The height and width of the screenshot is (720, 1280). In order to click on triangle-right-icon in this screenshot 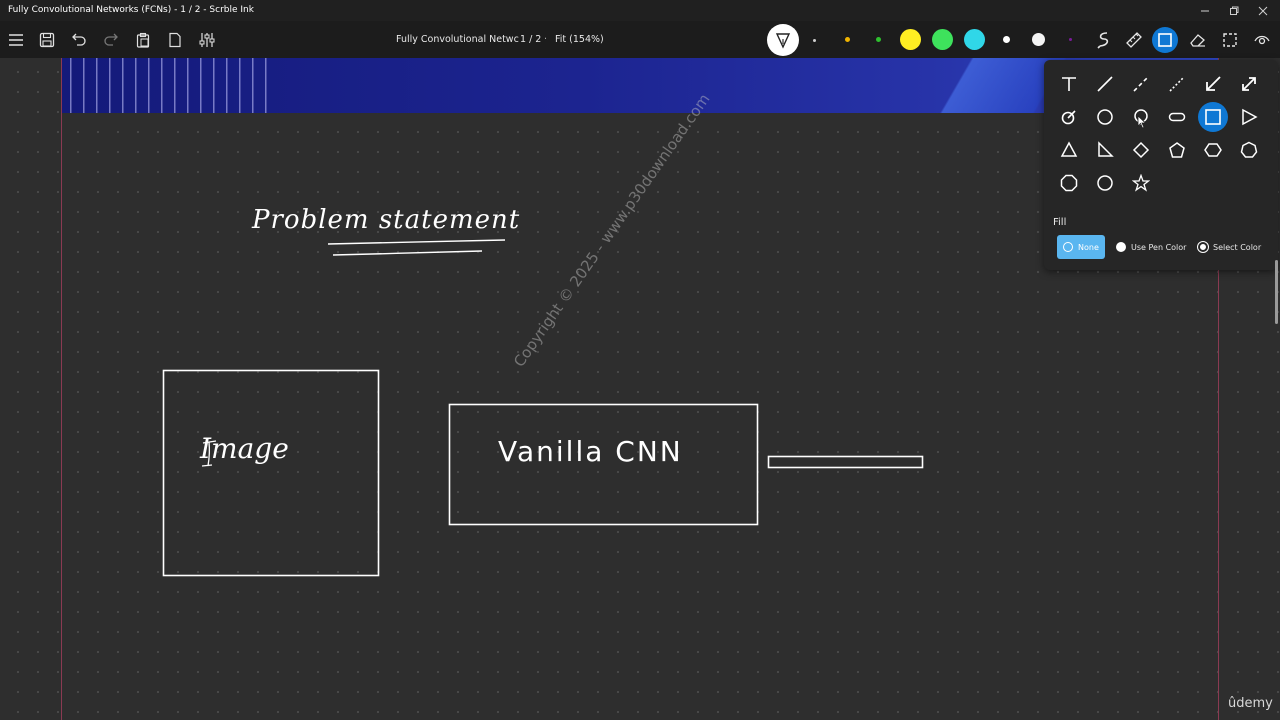, I will do `click(1250, 117)`.